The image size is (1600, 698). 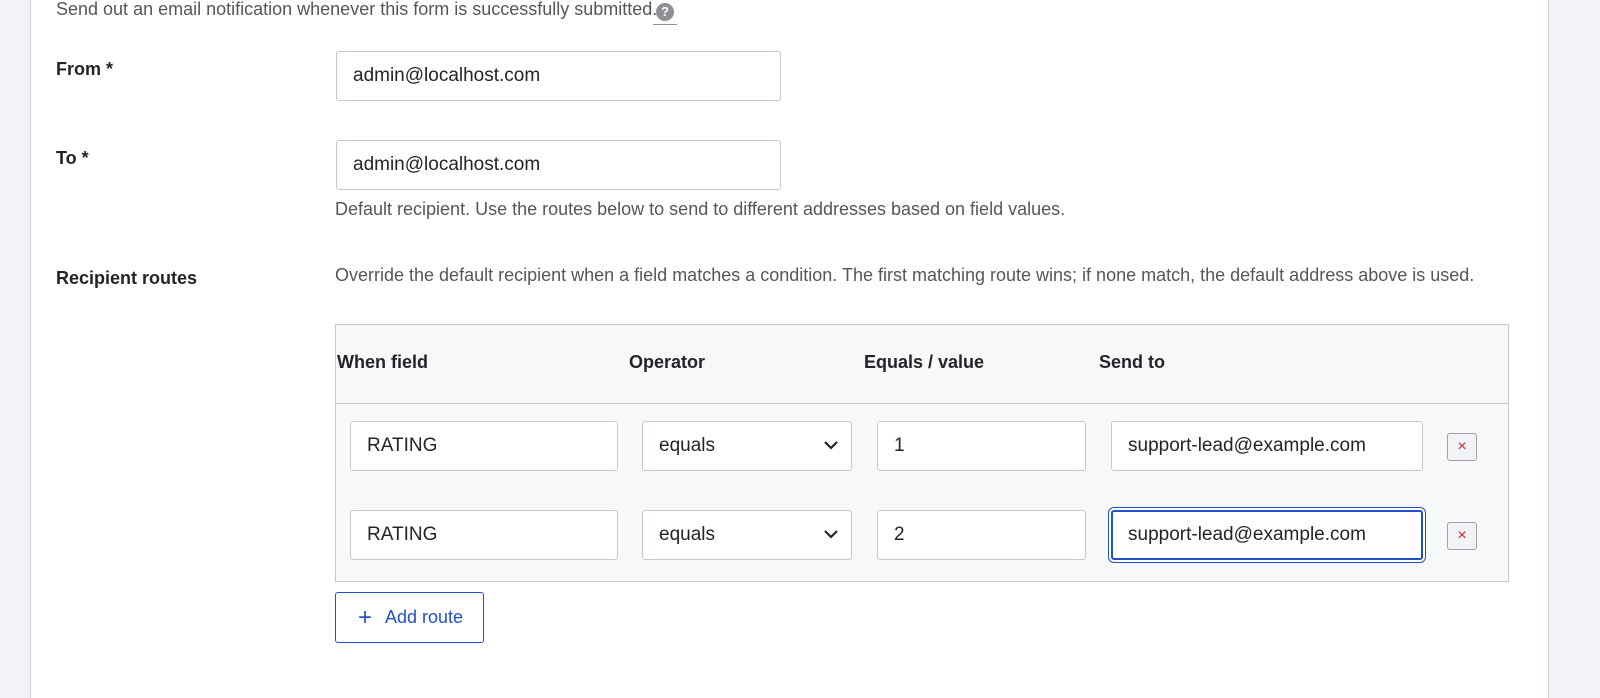 I want to click on plus-icon: +, so click(x=365, y=617).